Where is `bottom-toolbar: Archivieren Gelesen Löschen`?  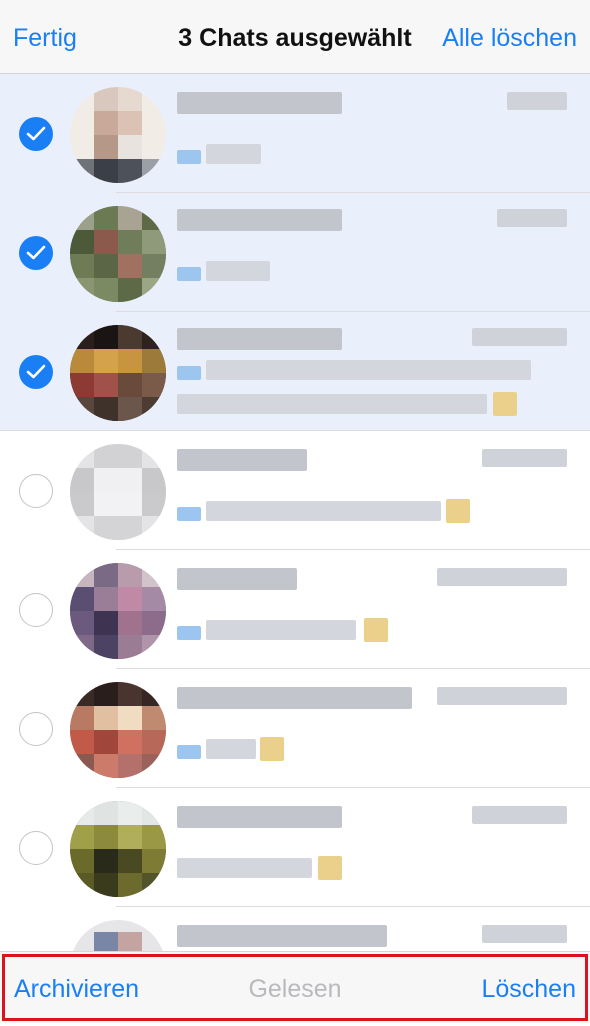
bottom-toolbar: Archivieren Gelesen Löschen is located at coordinates (295, 987).